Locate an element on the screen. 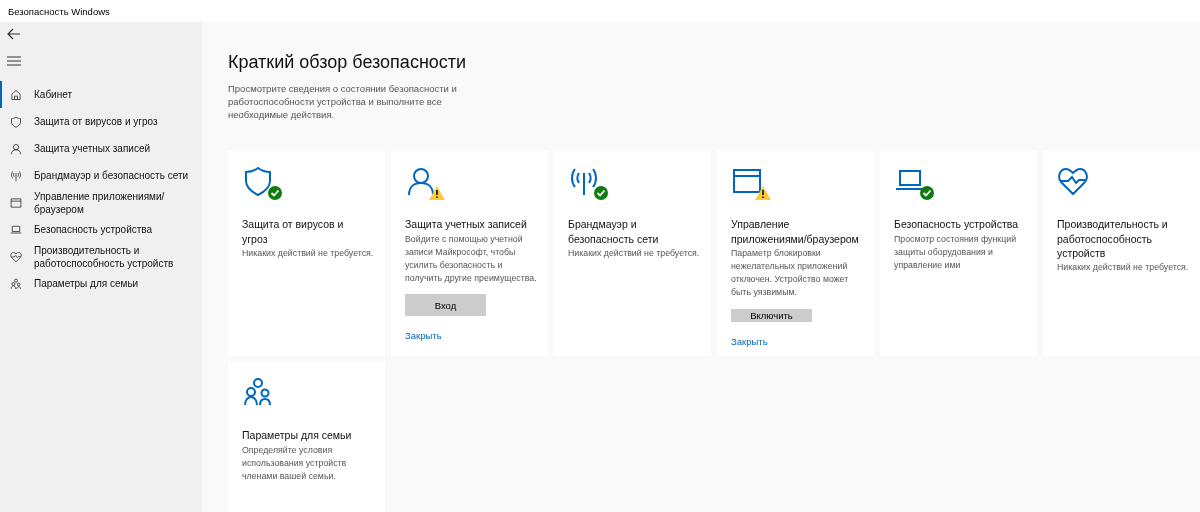 The width and height of the screenshot is (1200, 512). sidebar-item: Брандмауэр и безопасность сети is located at coordinates (101, 175).